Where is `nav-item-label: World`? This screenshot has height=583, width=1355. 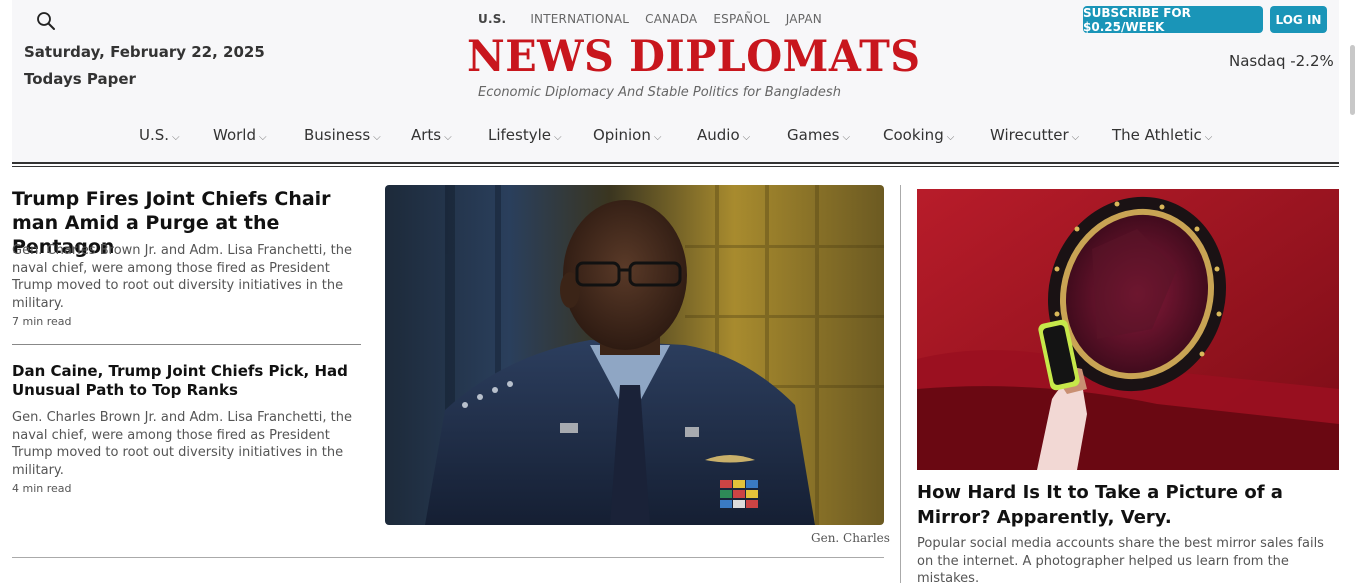
nav-item-label: World is located at coordinates (234, 135).